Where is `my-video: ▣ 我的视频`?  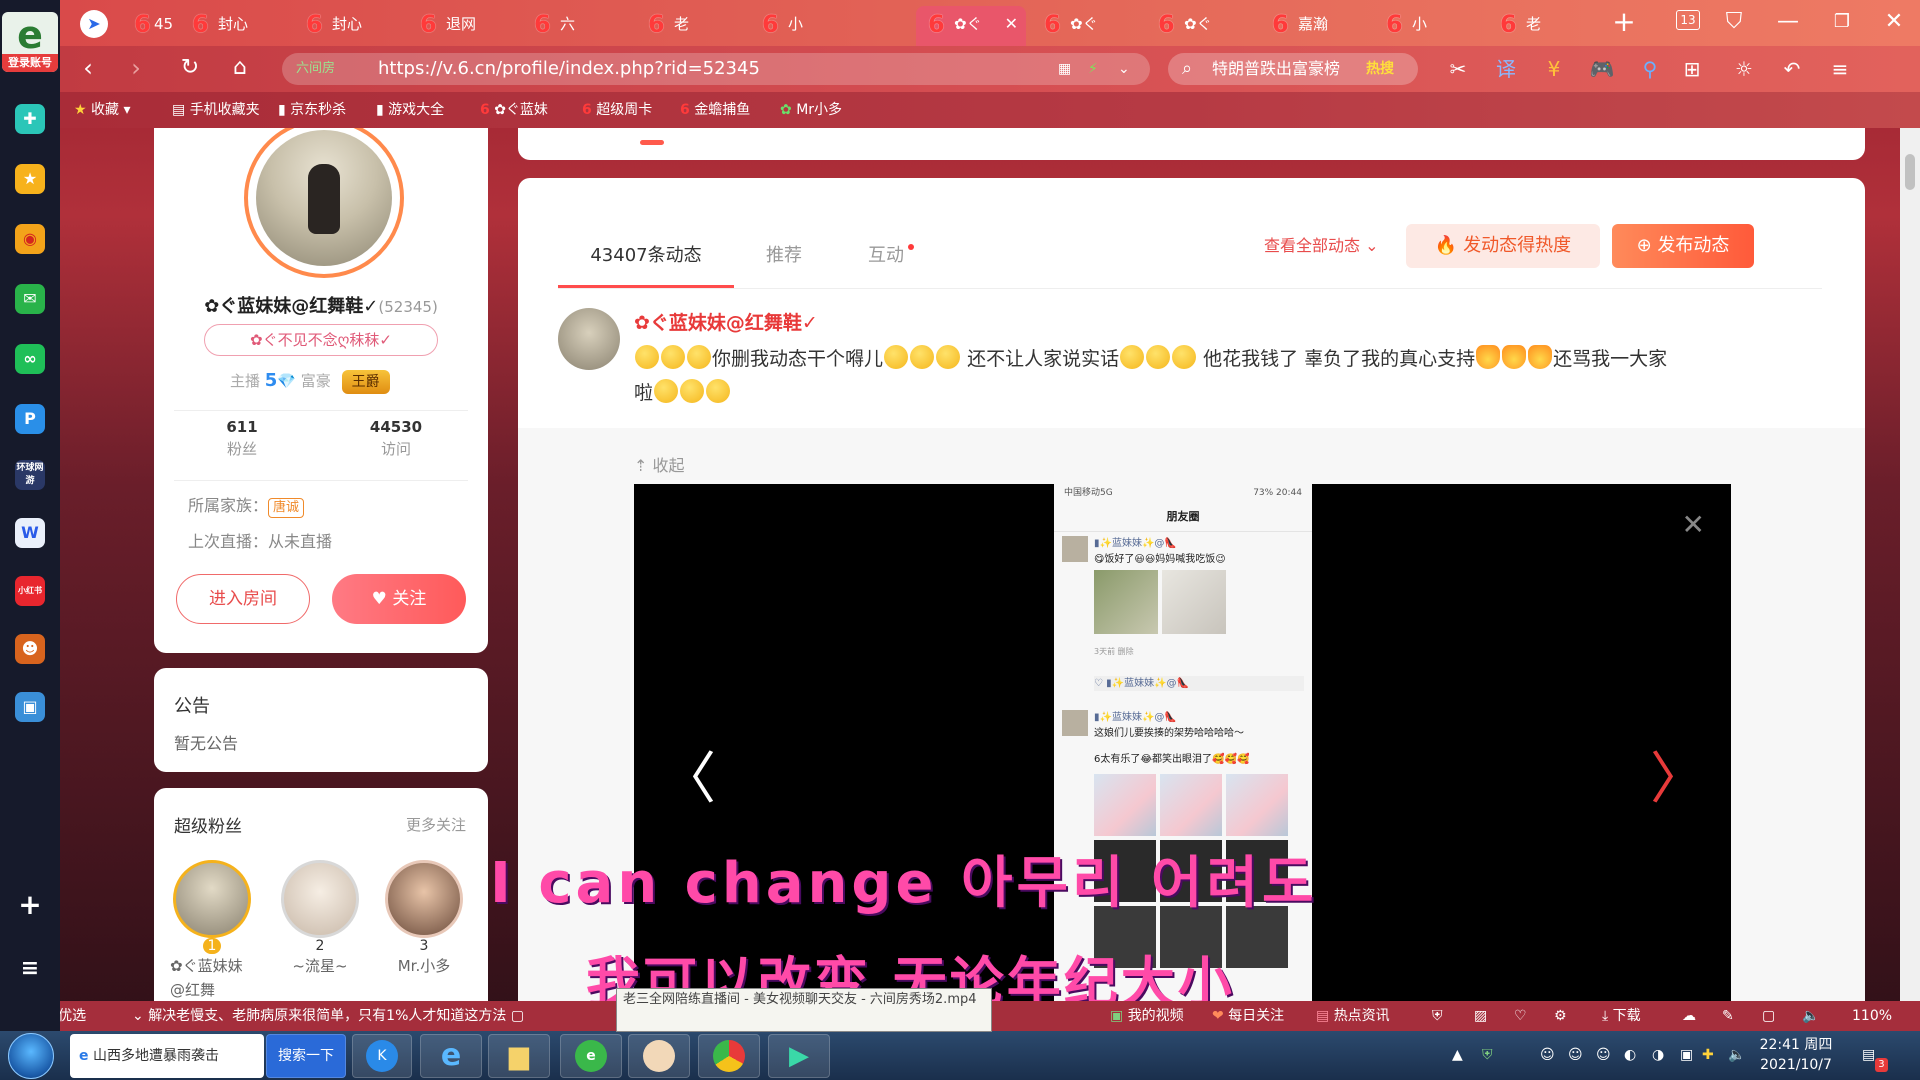 my-video: ▣ 我的视频 is located at coordinates (1147, 1016).